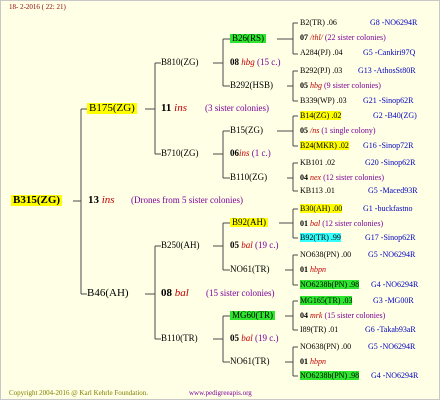 This screenshot has width=440, height=400. I want to click on g1-note-2: (15 sister colonies), so click(240, 293).